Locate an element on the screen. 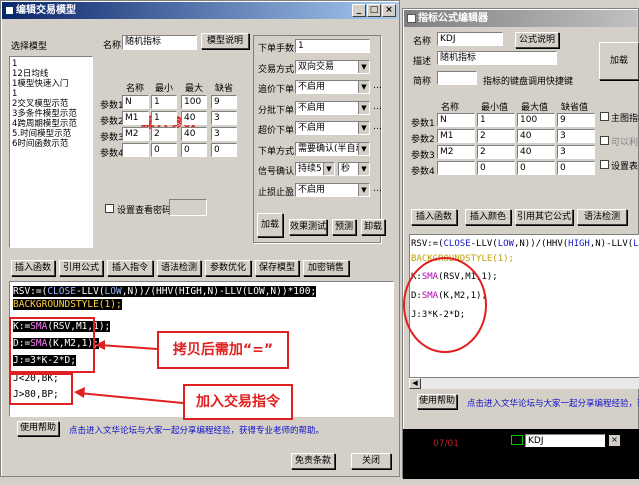 The image size is (639, 485). close-dialog-button: 关闭 is located at coordinates (371, 461).